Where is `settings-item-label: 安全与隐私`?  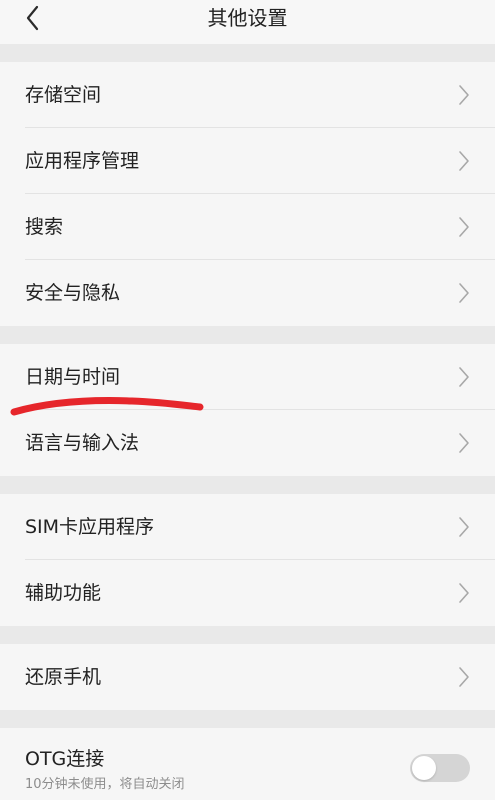 settings-item-label: 安全与隐私 is located at coordinates (73, 293).